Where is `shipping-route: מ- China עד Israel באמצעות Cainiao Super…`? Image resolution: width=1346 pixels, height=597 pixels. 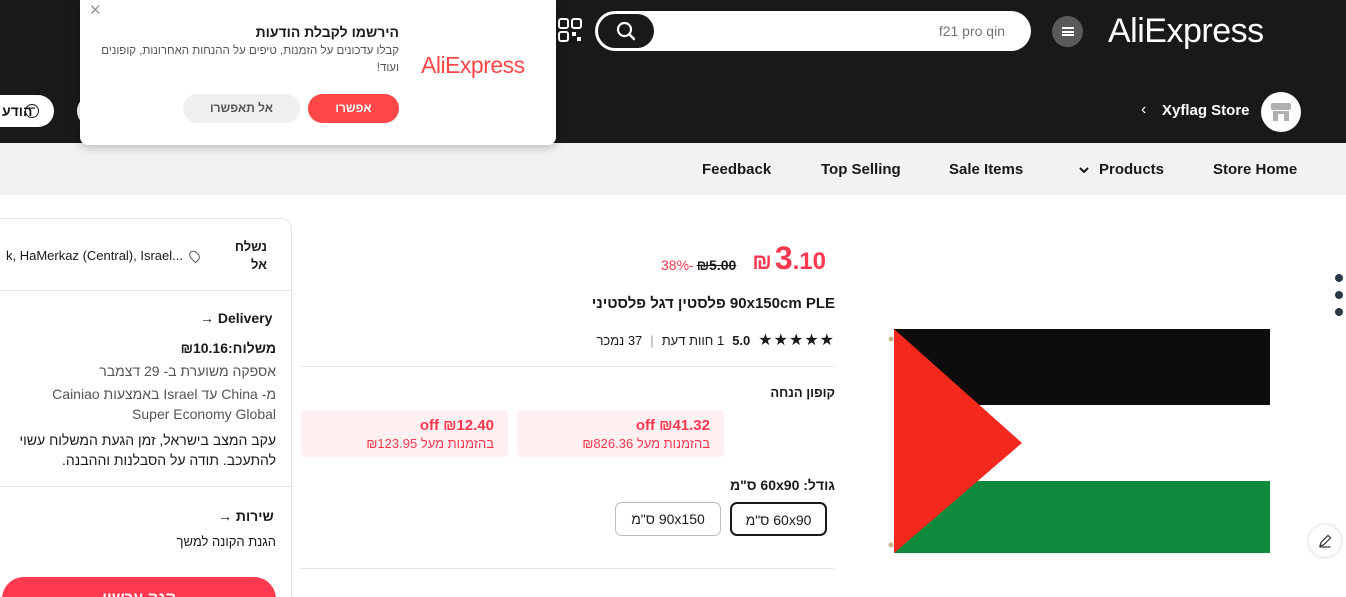
shipping-route: מ- China עד Israel באמצעות Cainiao Super… is located at coordinates (164, 404).